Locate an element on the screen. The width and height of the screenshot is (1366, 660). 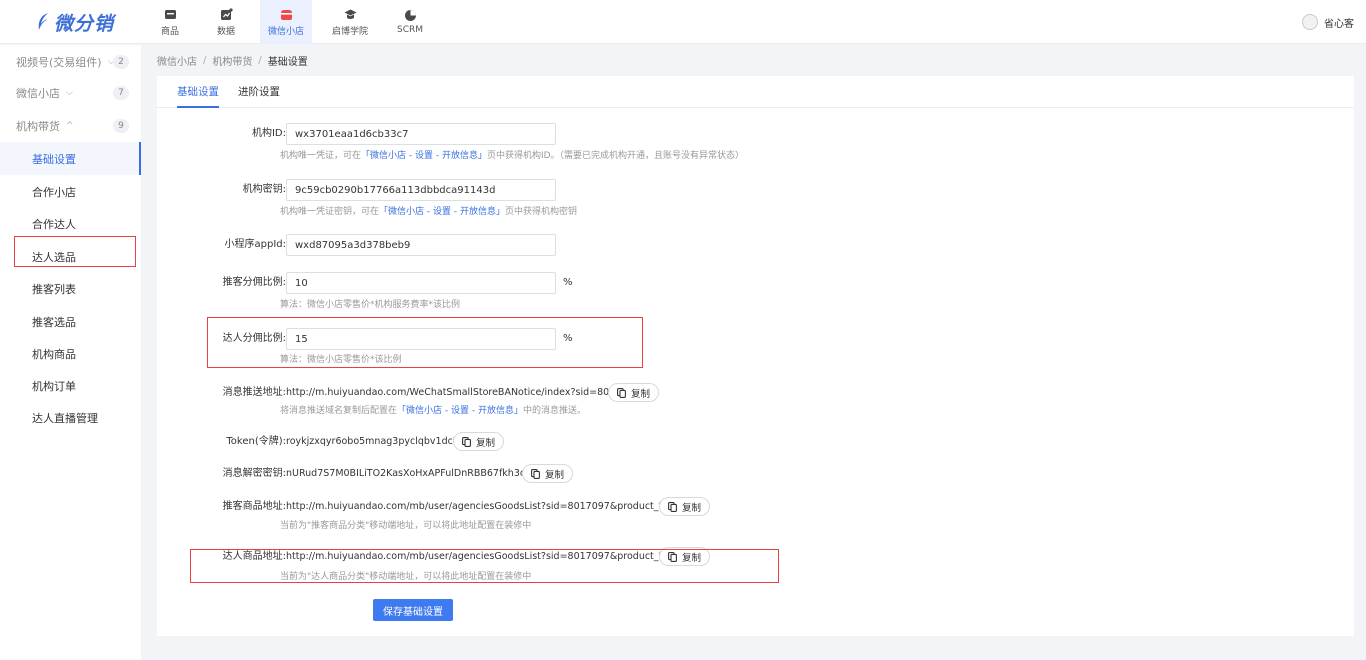
wechat-store-icon is located at coordinates (286, 14).